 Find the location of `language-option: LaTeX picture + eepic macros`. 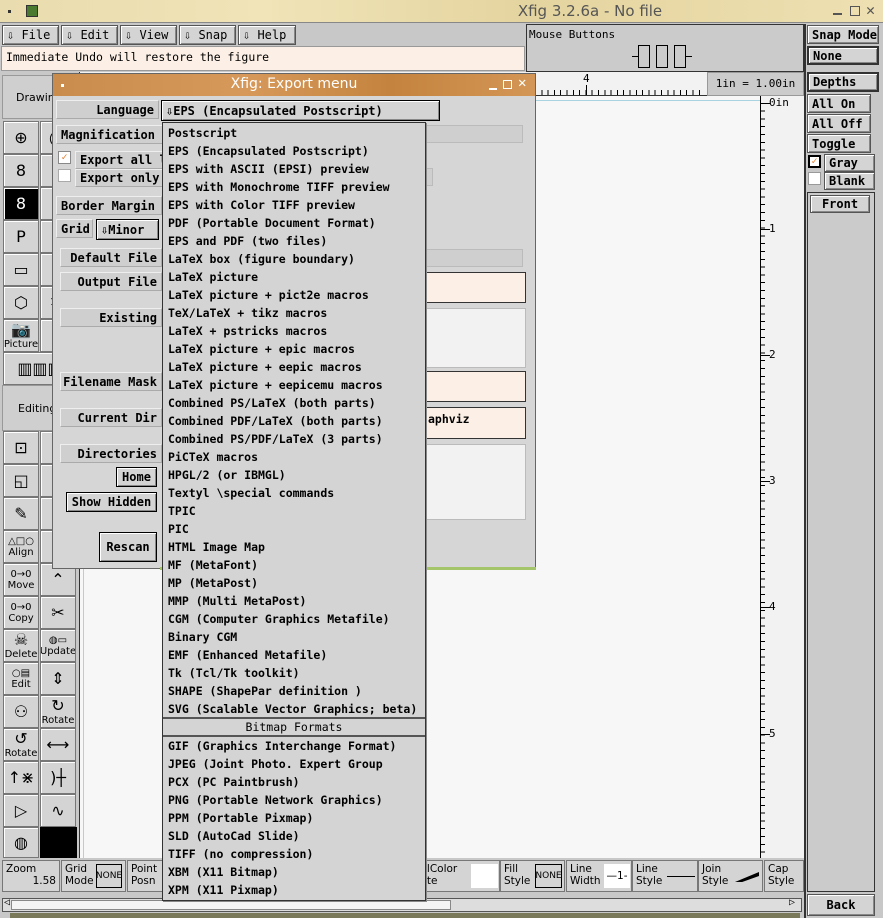

language-option: LaTeX picture + eepic macros is located at coordinates (294, 367).